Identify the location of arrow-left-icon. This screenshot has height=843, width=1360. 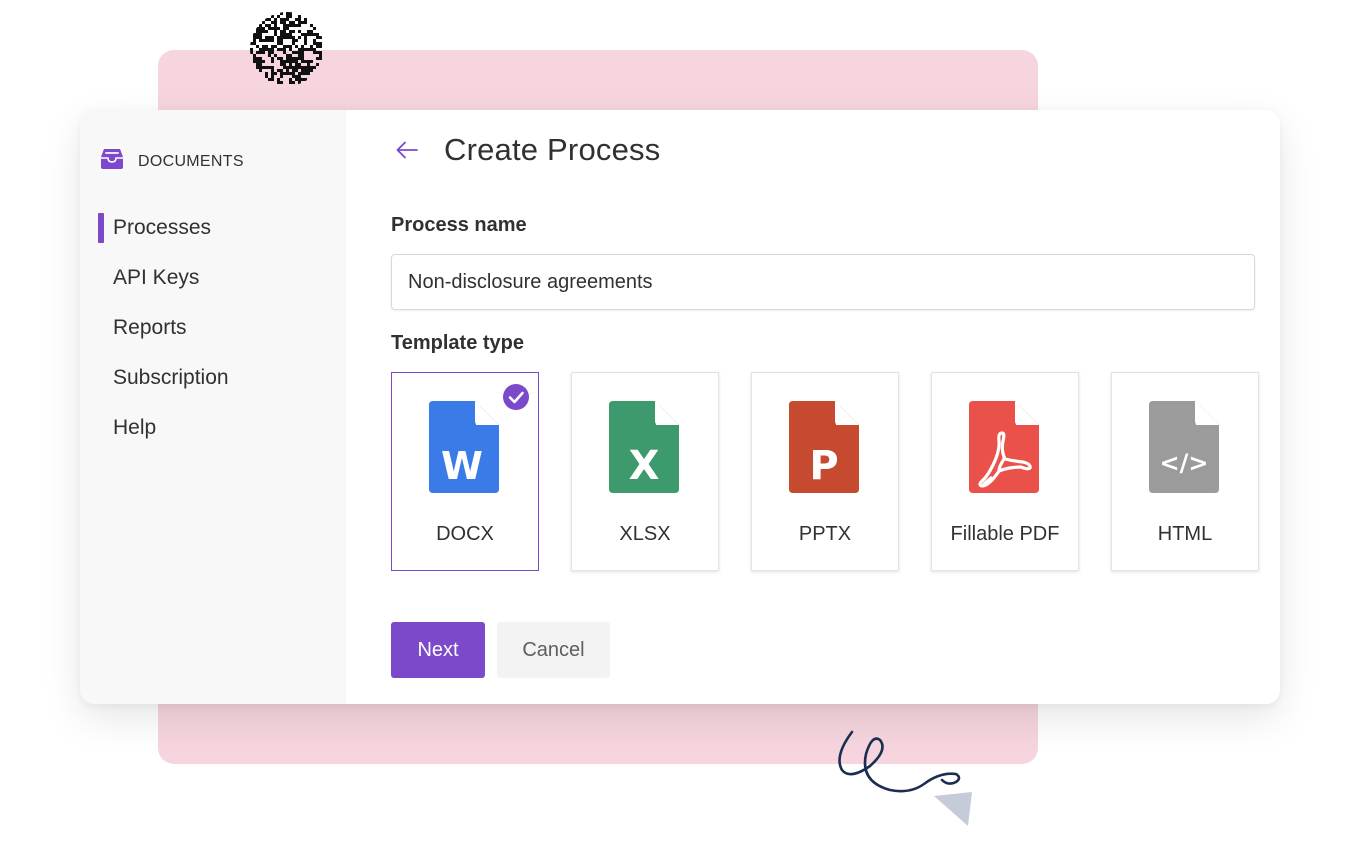
(407, 150).